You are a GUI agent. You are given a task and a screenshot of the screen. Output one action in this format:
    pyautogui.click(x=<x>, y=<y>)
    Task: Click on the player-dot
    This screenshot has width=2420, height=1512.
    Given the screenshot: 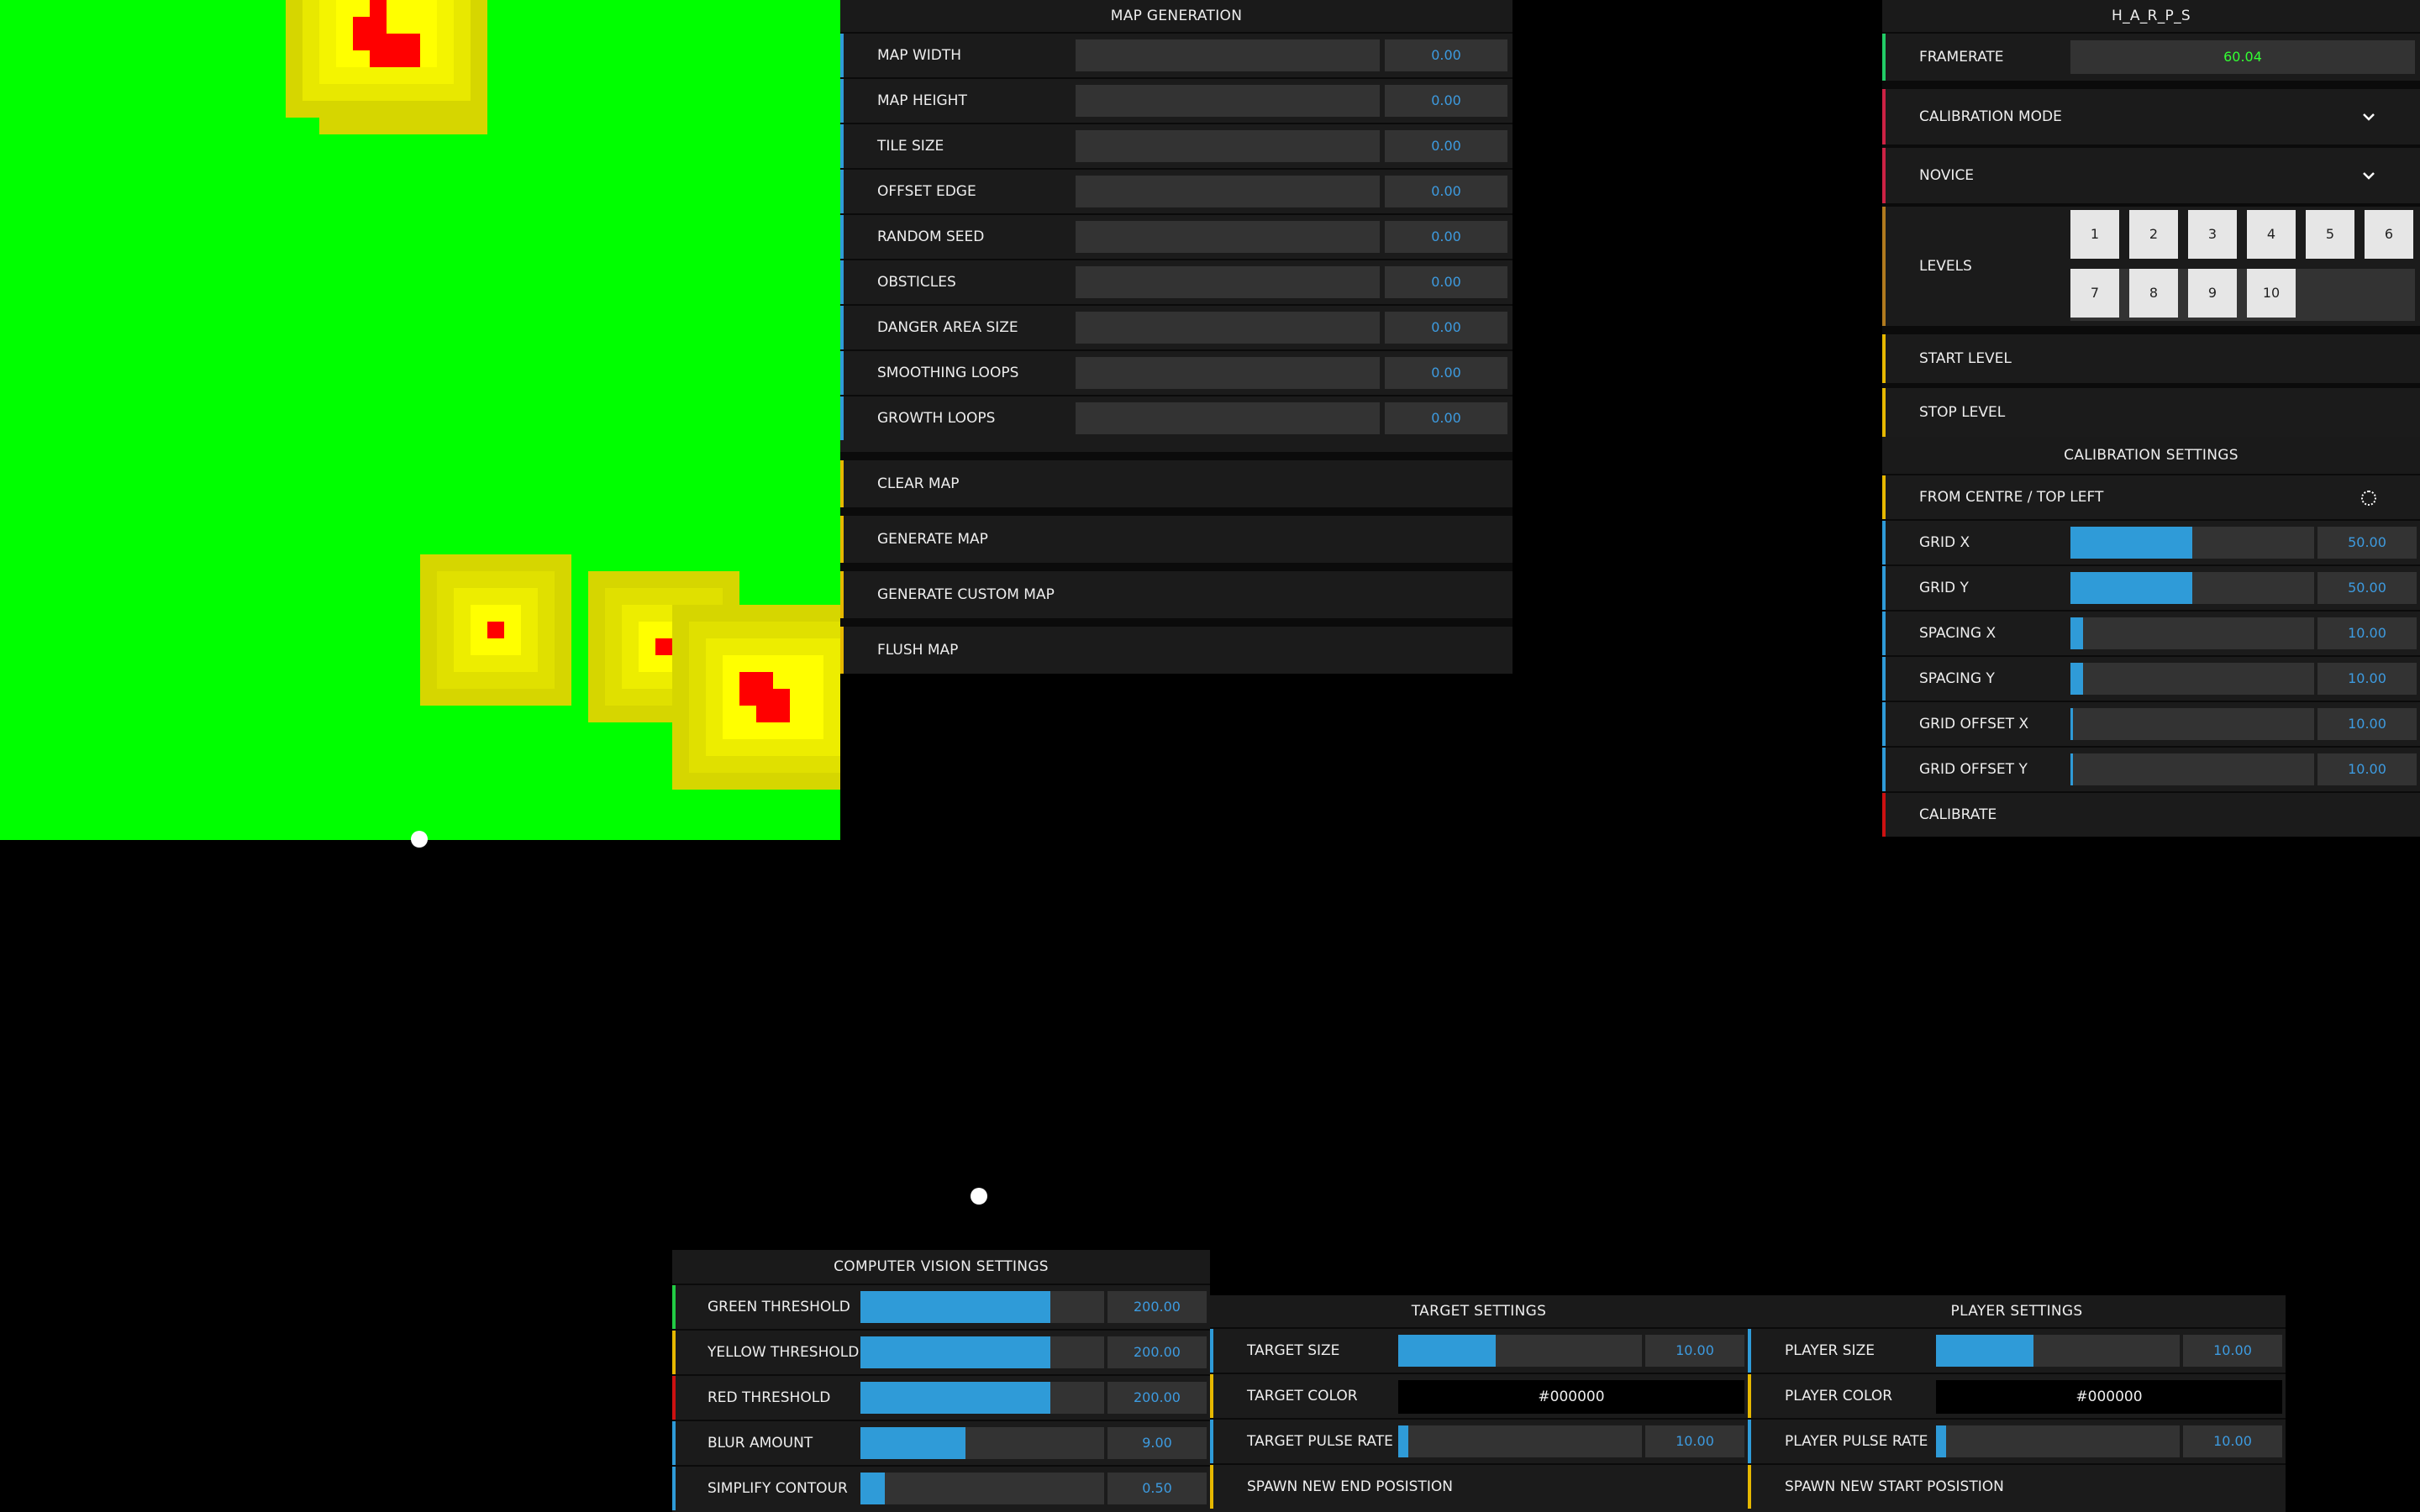 What is the action you would take?
    pyautogui.click(x=979, y=1196)
    